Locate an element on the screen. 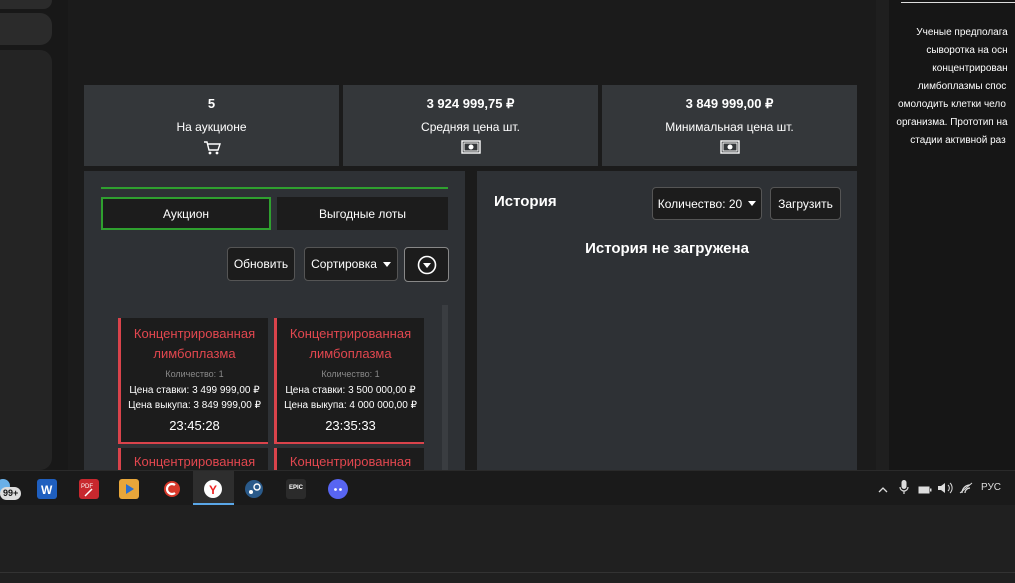 The height and width of the screenshot is (583, 1015). lot-timer: 23:35:33 is located at coordinates (350, 425).